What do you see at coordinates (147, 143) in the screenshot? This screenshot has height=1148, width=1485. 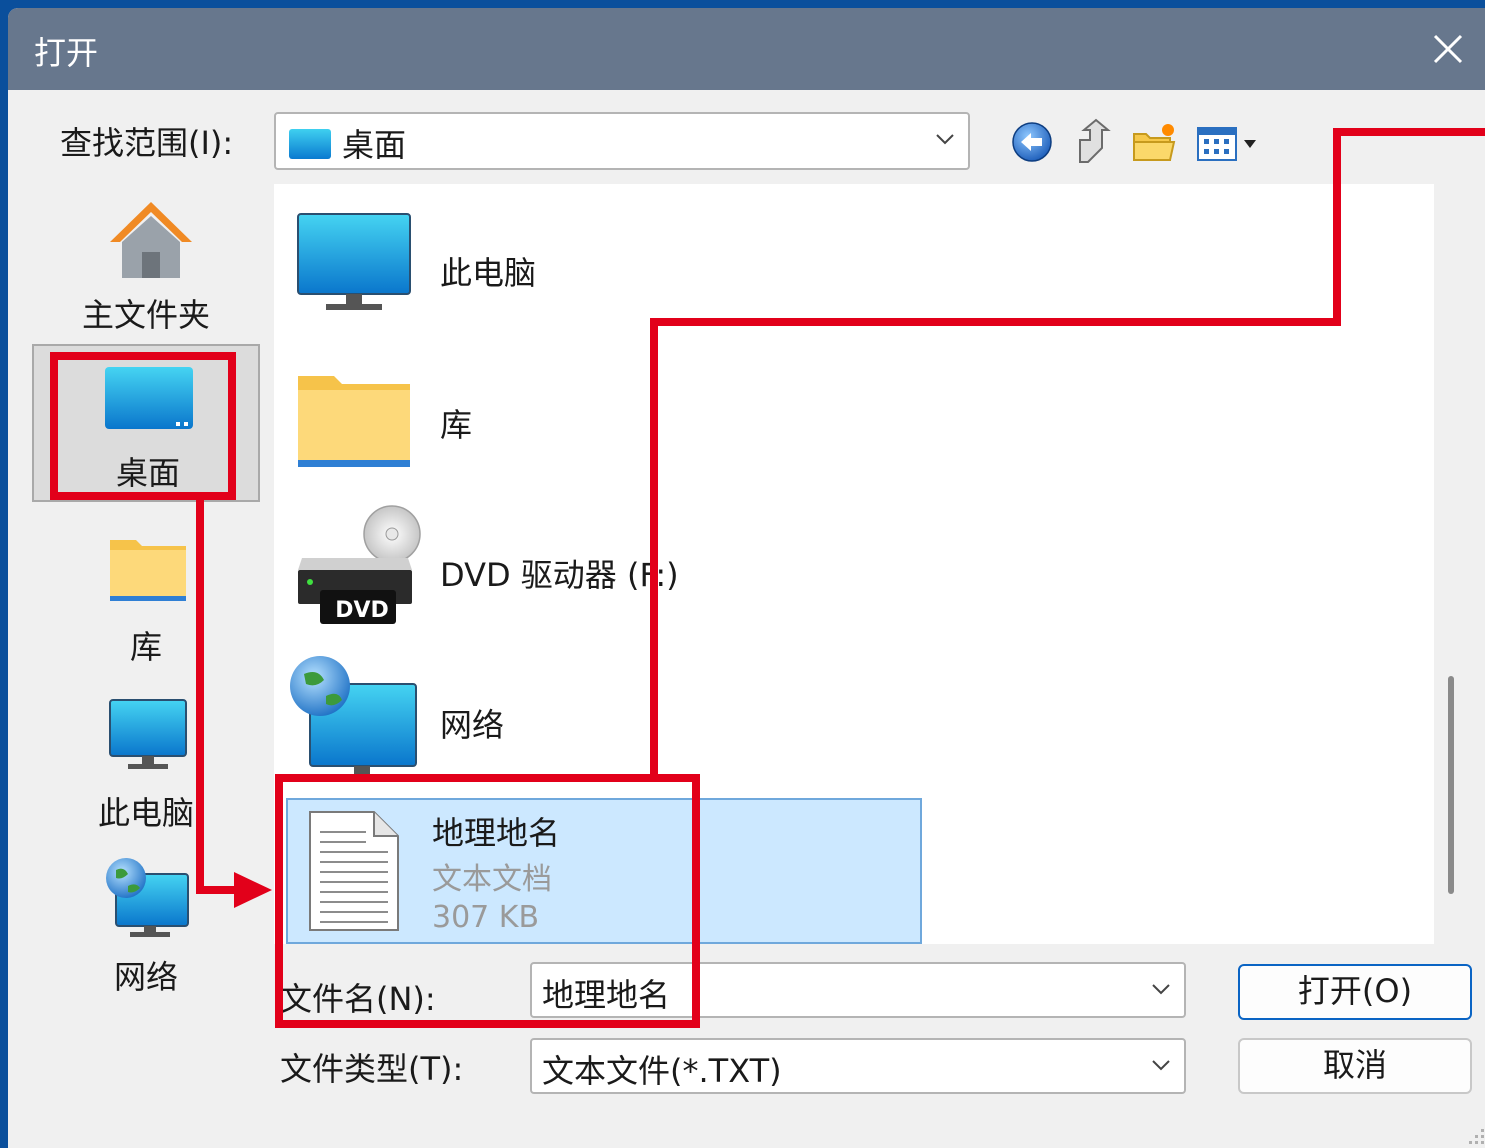 I see `look-in-label: 查找范围(I):` at bounding box center [147, 143].